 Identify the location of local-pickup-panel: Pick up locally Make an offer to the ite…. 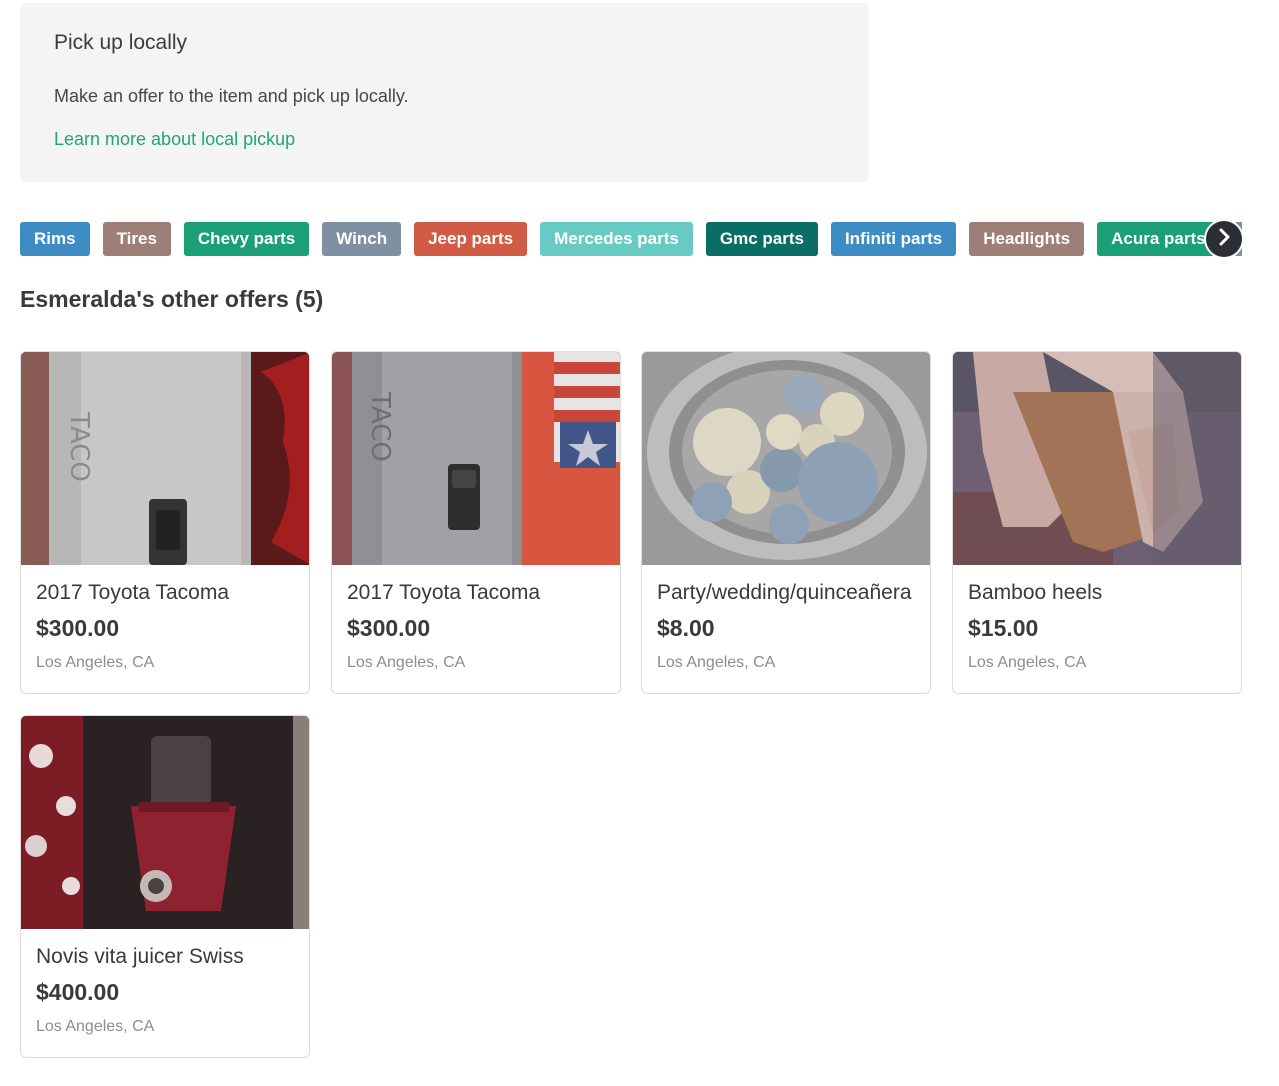
(444, 92).